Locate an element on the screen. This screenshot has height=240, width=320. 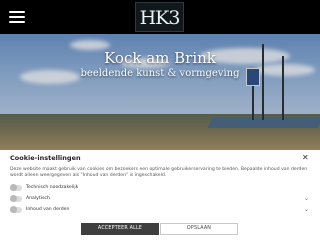
option-label: Analytisch is located at coordinates (38, 198).